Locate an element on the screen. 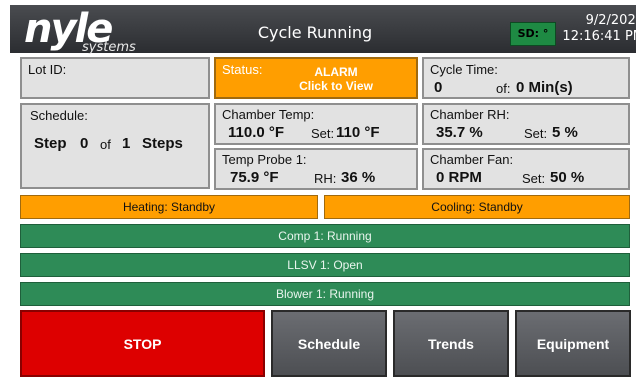 This screenshot has width=641, height=379. lot-id-label: Lot ID: is located at coordinates (47, 69).